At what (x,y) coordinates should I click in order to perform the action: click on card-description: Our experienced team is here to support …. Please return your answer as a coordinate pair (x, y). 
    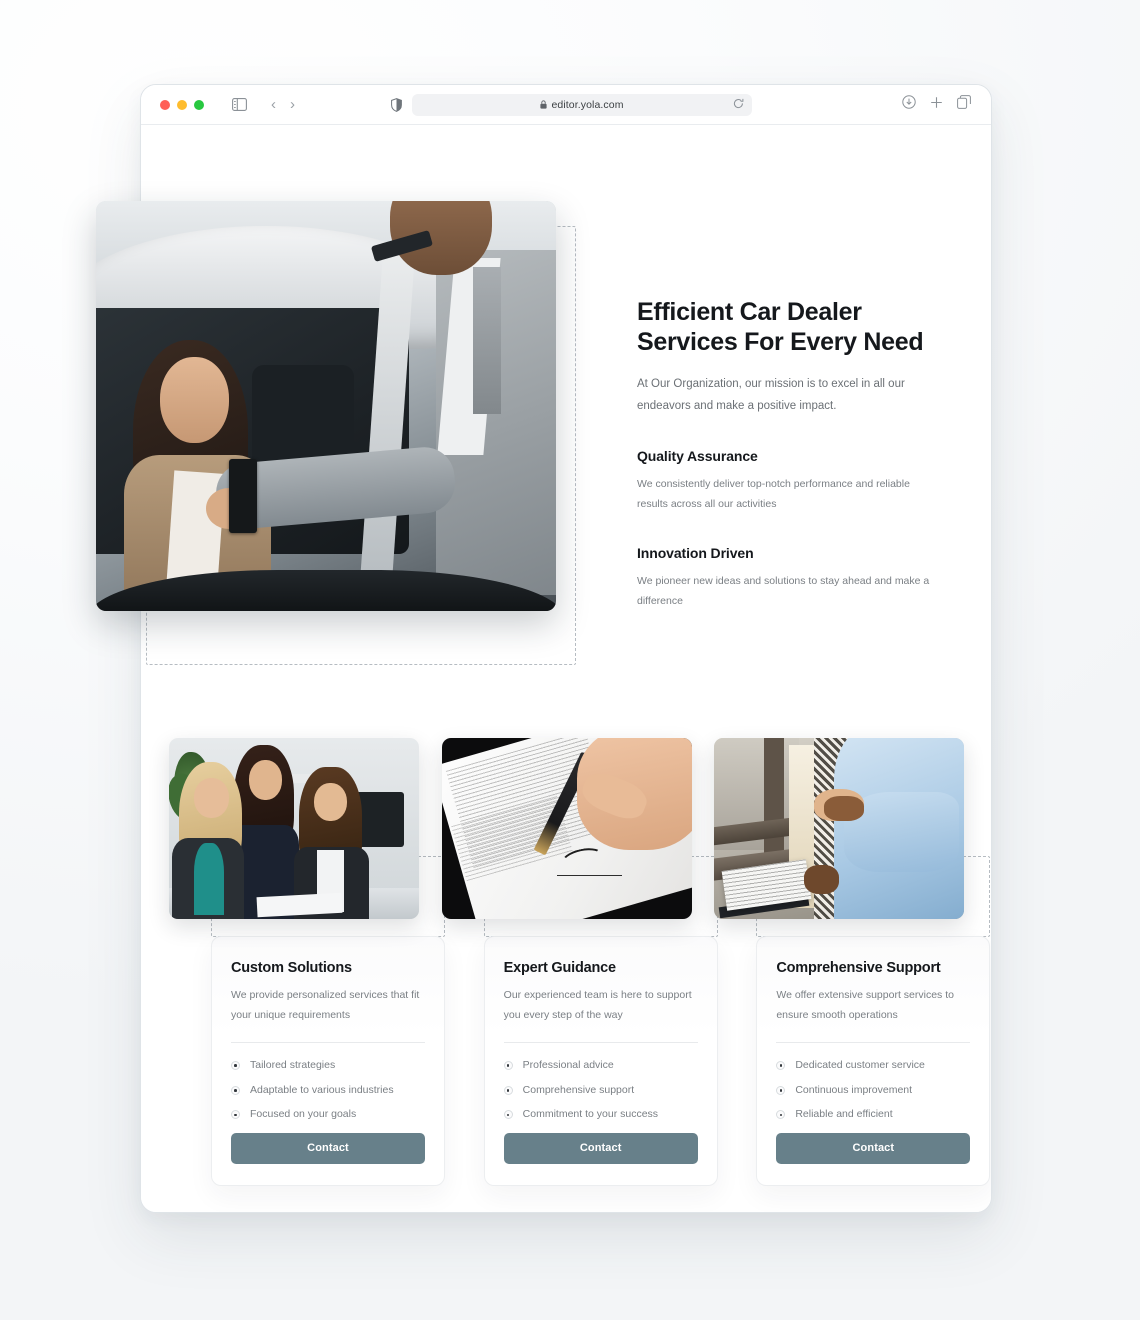
    Looking at the image, I should click on (597, 1005).